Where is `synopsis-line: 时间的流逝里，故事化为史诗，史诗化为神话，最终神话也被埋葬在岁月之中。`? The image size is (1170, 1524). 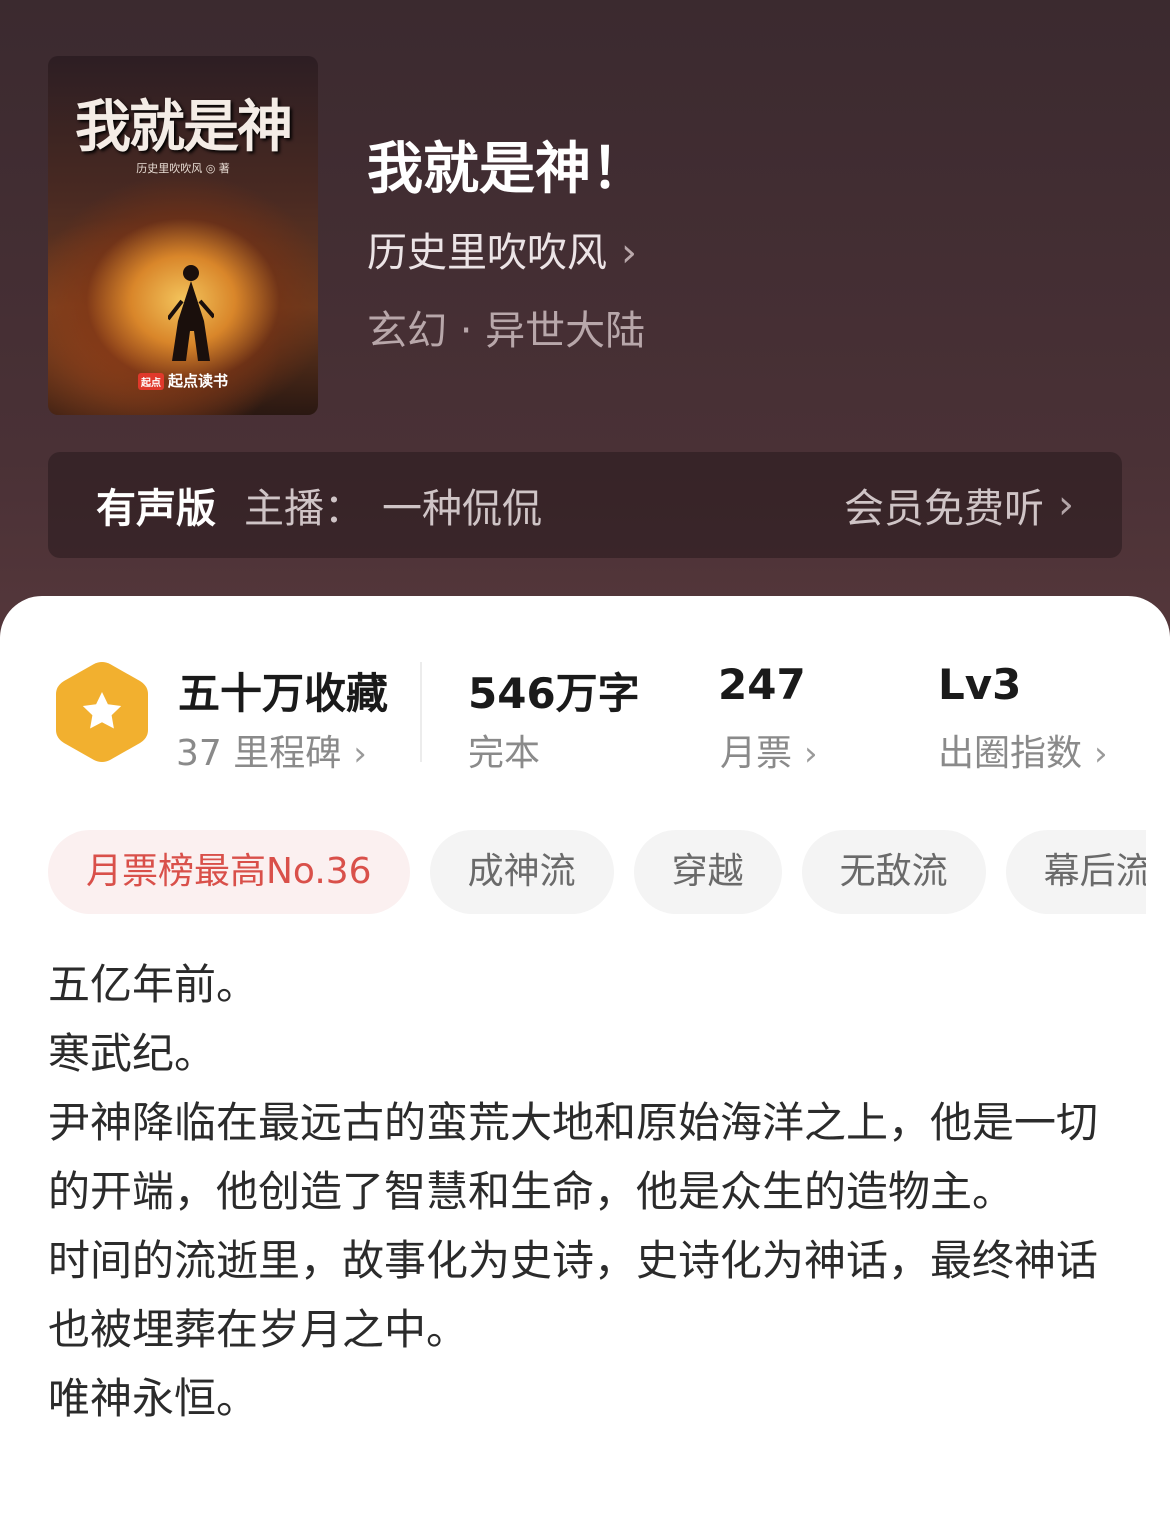 synopsis-line: 时间的流逝里，故事化为史诗，史诗化为神话，最终神话也被埋葬在岁月之中。 is located at coordinates (573, 1295).